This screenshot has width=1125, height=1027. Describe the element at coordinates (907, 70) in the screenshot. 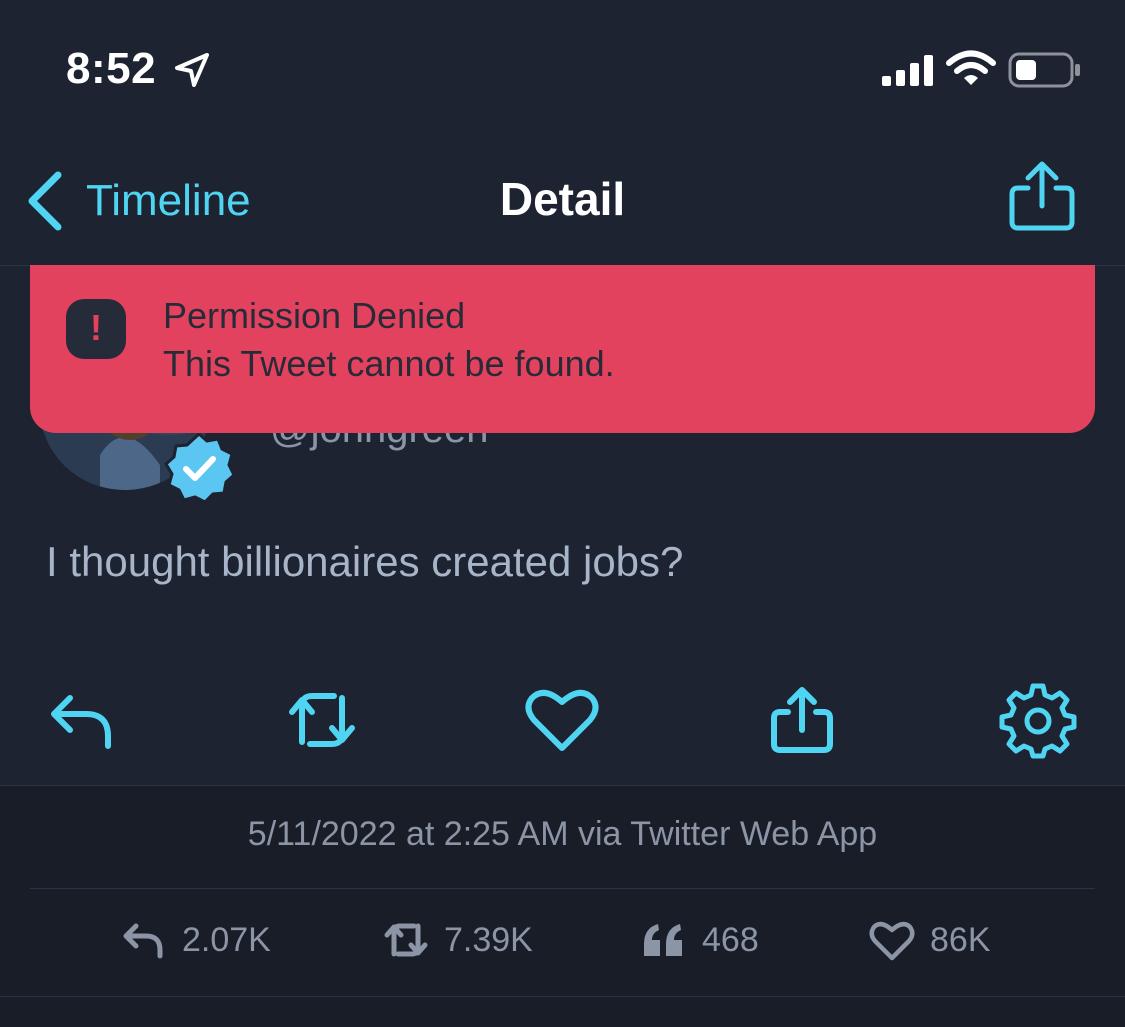

I see `cellular-signal-icon` at that location.